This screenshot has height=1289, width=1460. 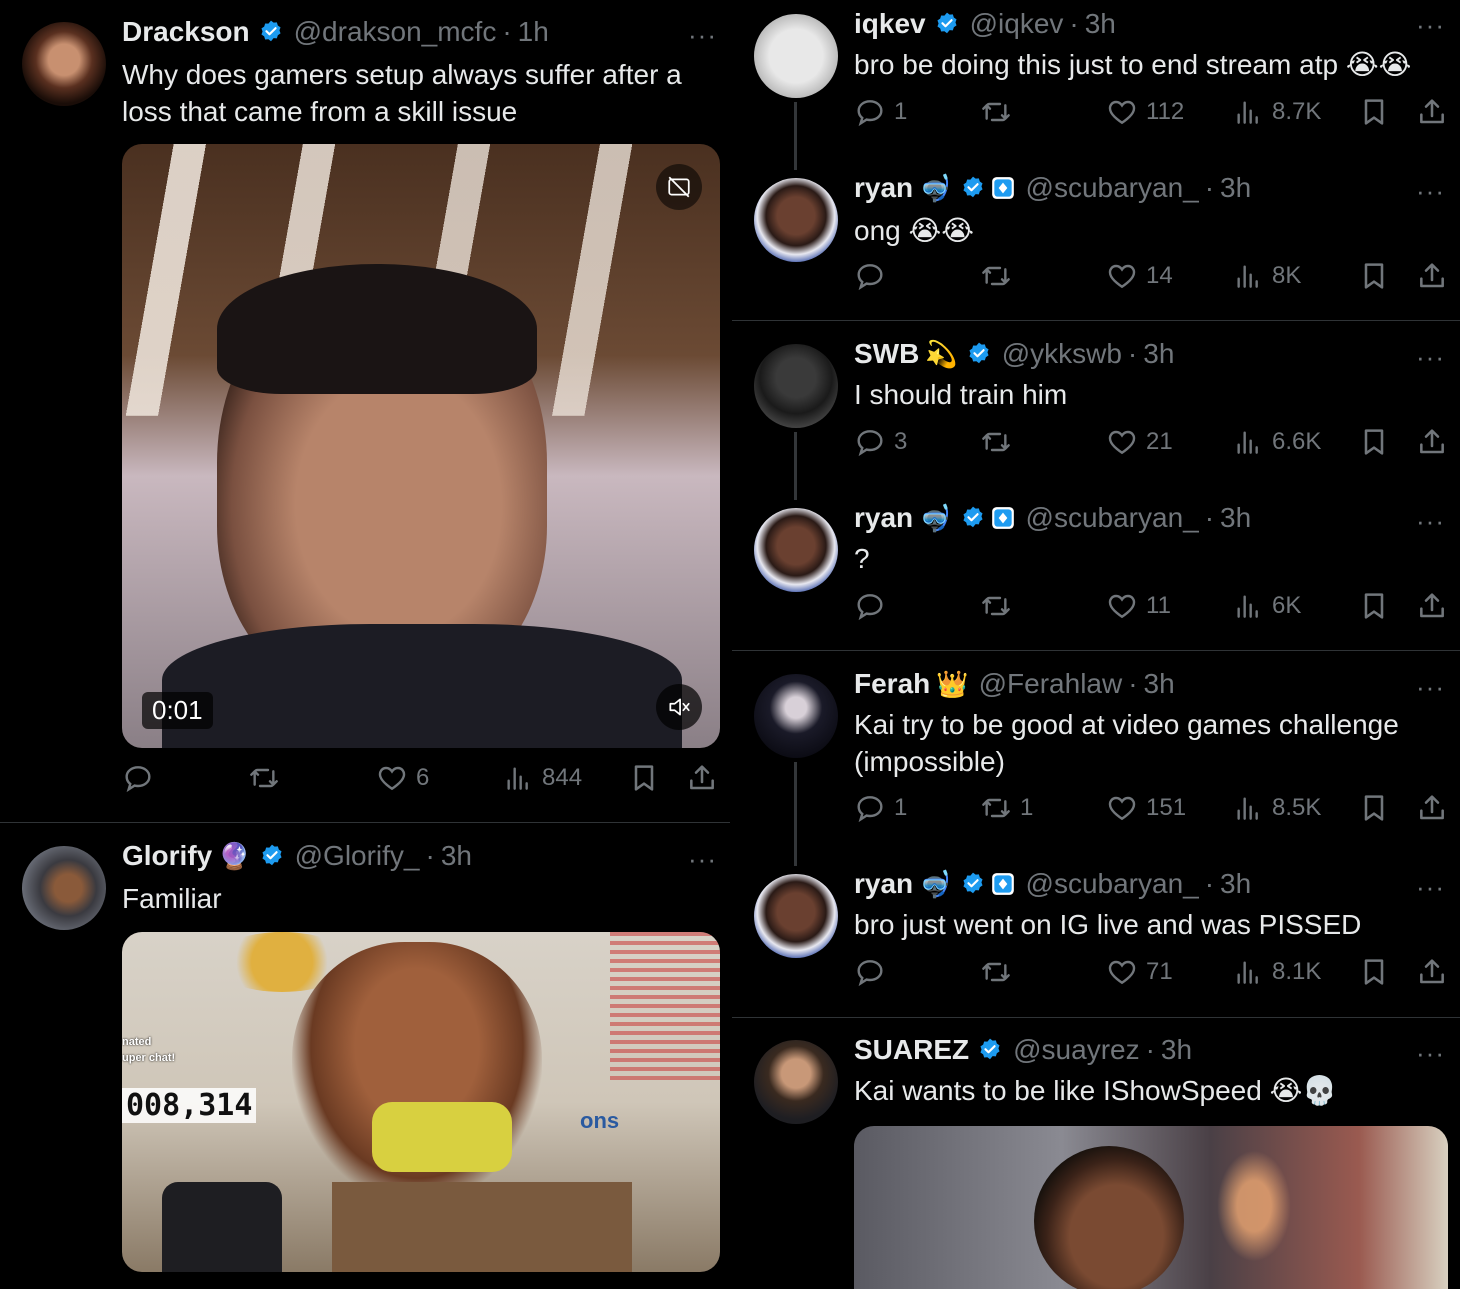 I want to click on views-button: 8.1K, so click(x=1276, y=972).